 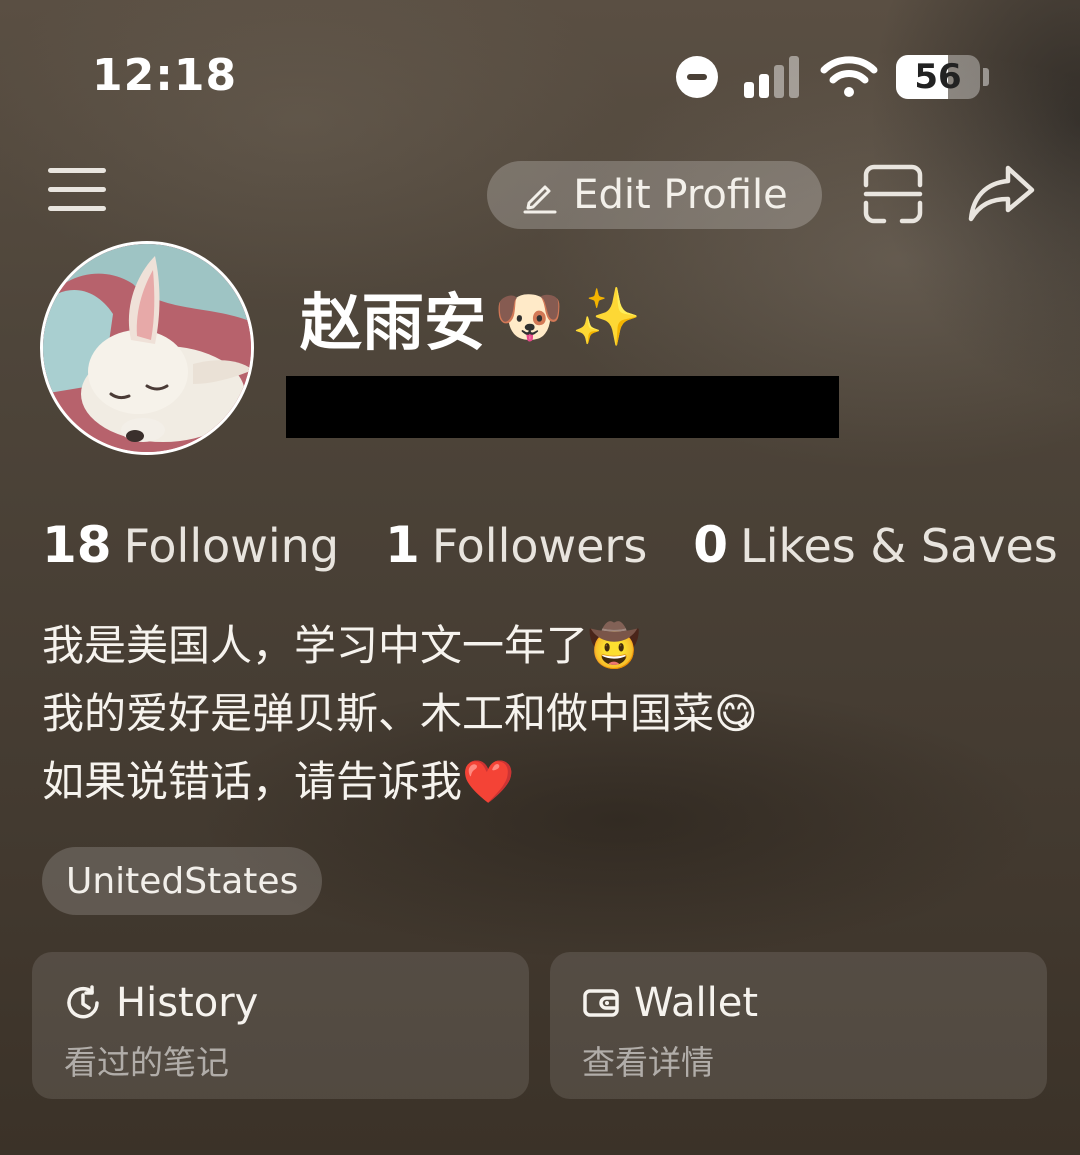 I want to click on share-icon, so click(x=1001, y=193).